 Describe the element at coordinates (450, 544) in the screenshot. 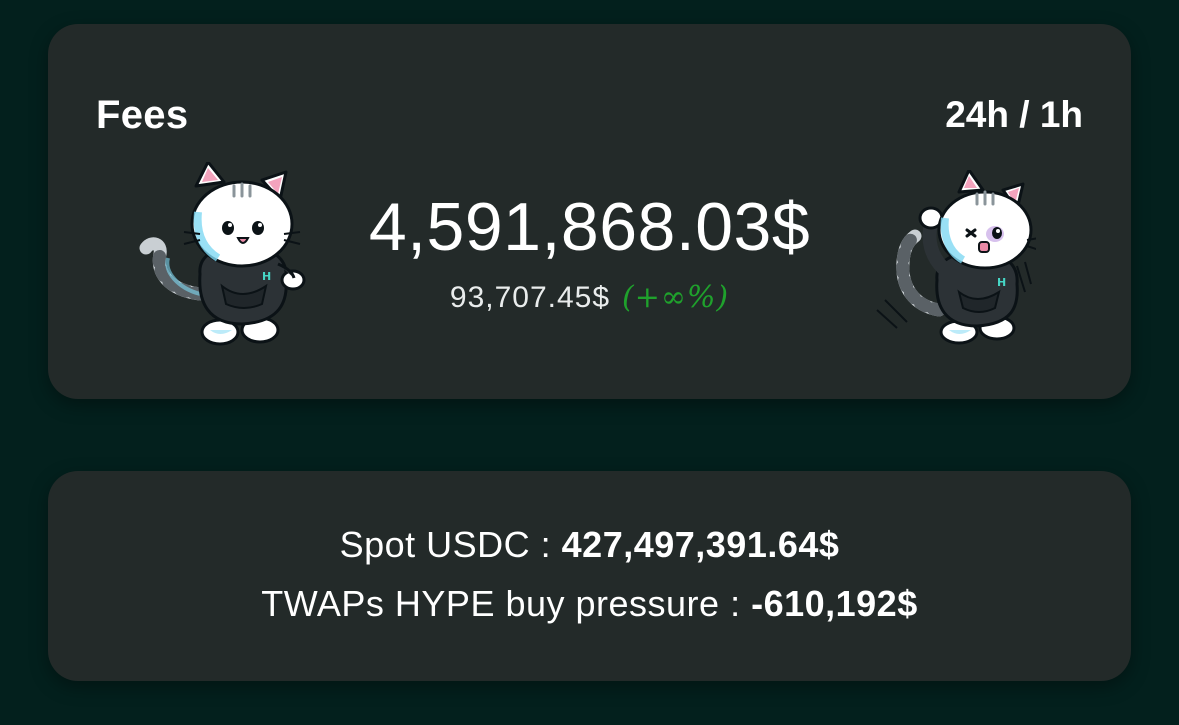

I see `spot-usdc-label: Spot USDC :` at that location.